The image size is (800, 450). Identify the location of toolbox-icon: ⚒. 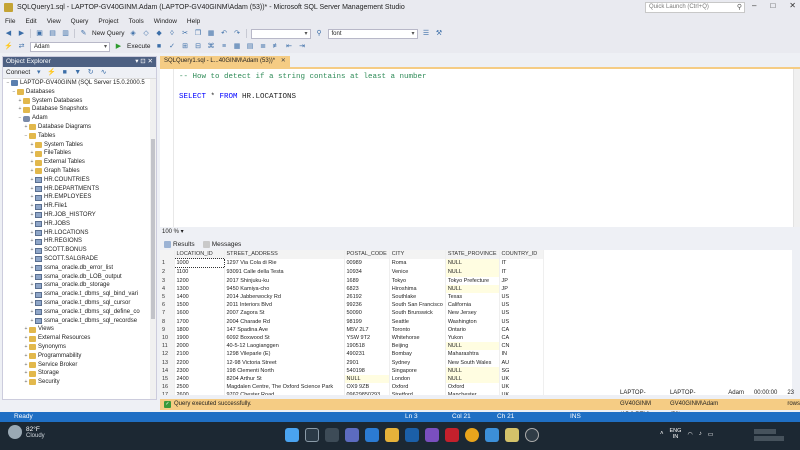
(439, 33).